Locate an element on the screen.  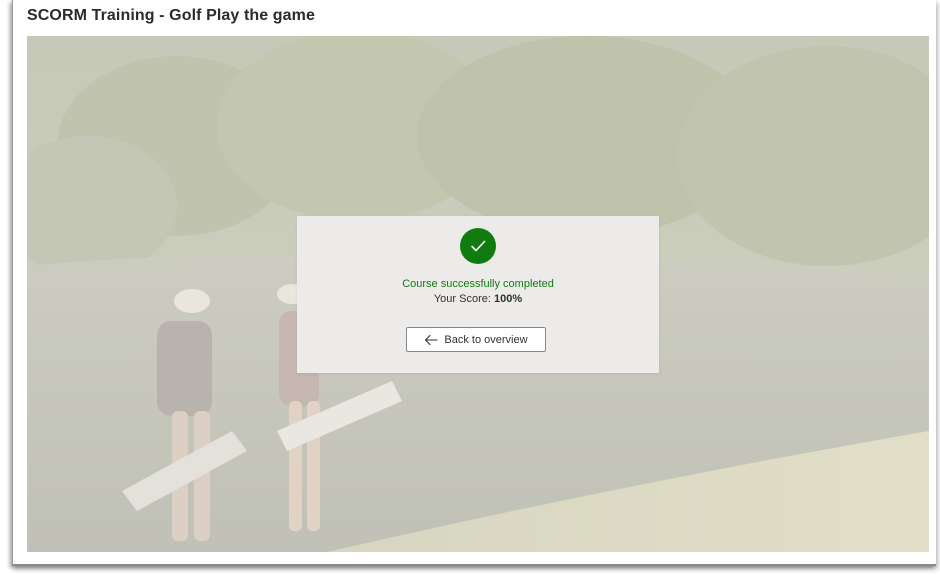
score-value: 100% is located at coordinates (508, 299).